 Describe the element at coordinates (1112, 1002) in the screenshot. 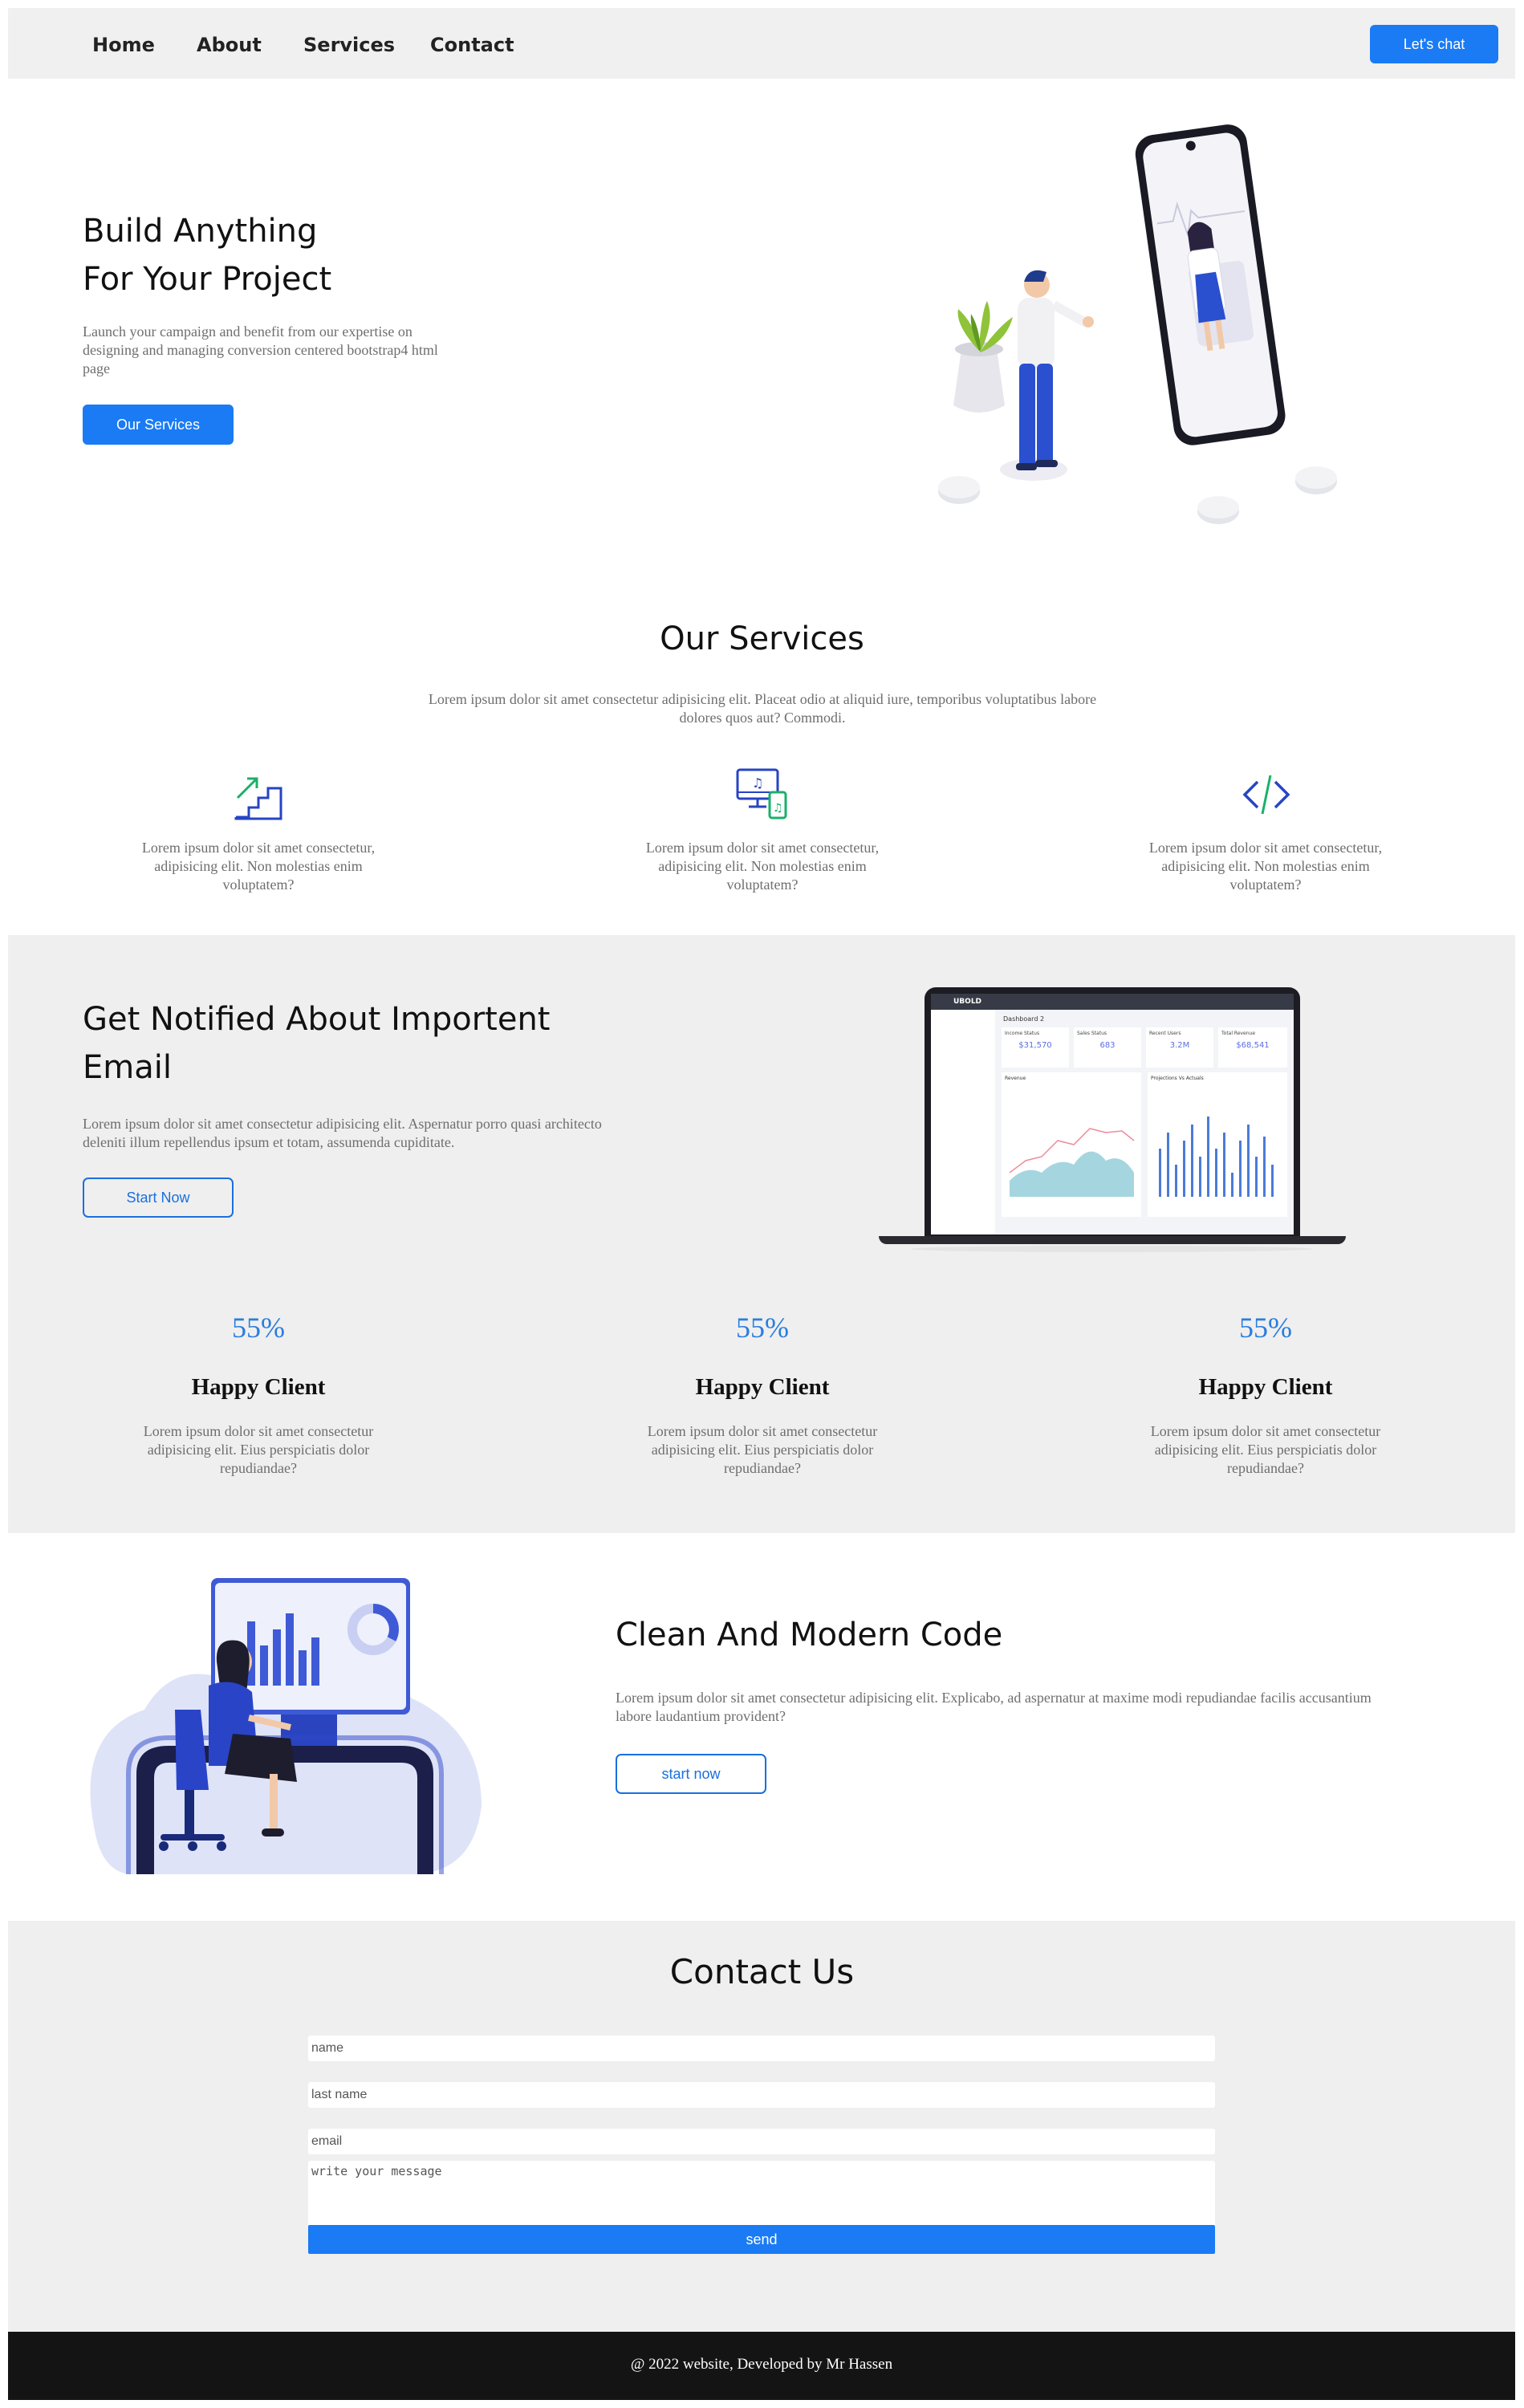

I see `dashboard-topbar: UBOLD` at that location.